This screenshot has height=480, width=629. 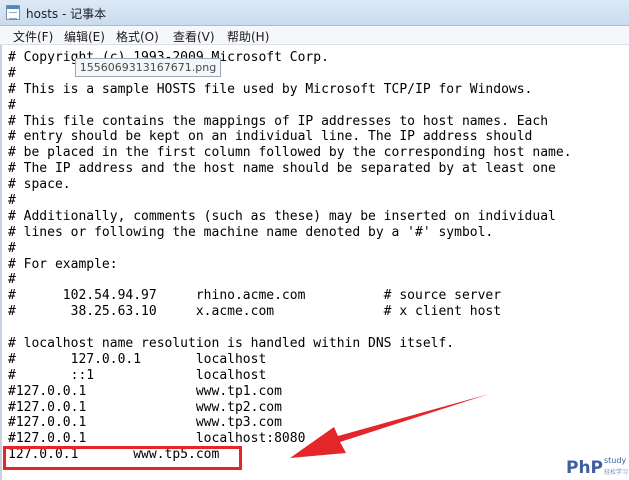 I want to click on menu-bar: 文件(F) 编辑(E) 格式(O) 查看(V) 帮助(H), so click(x=314, y=35).